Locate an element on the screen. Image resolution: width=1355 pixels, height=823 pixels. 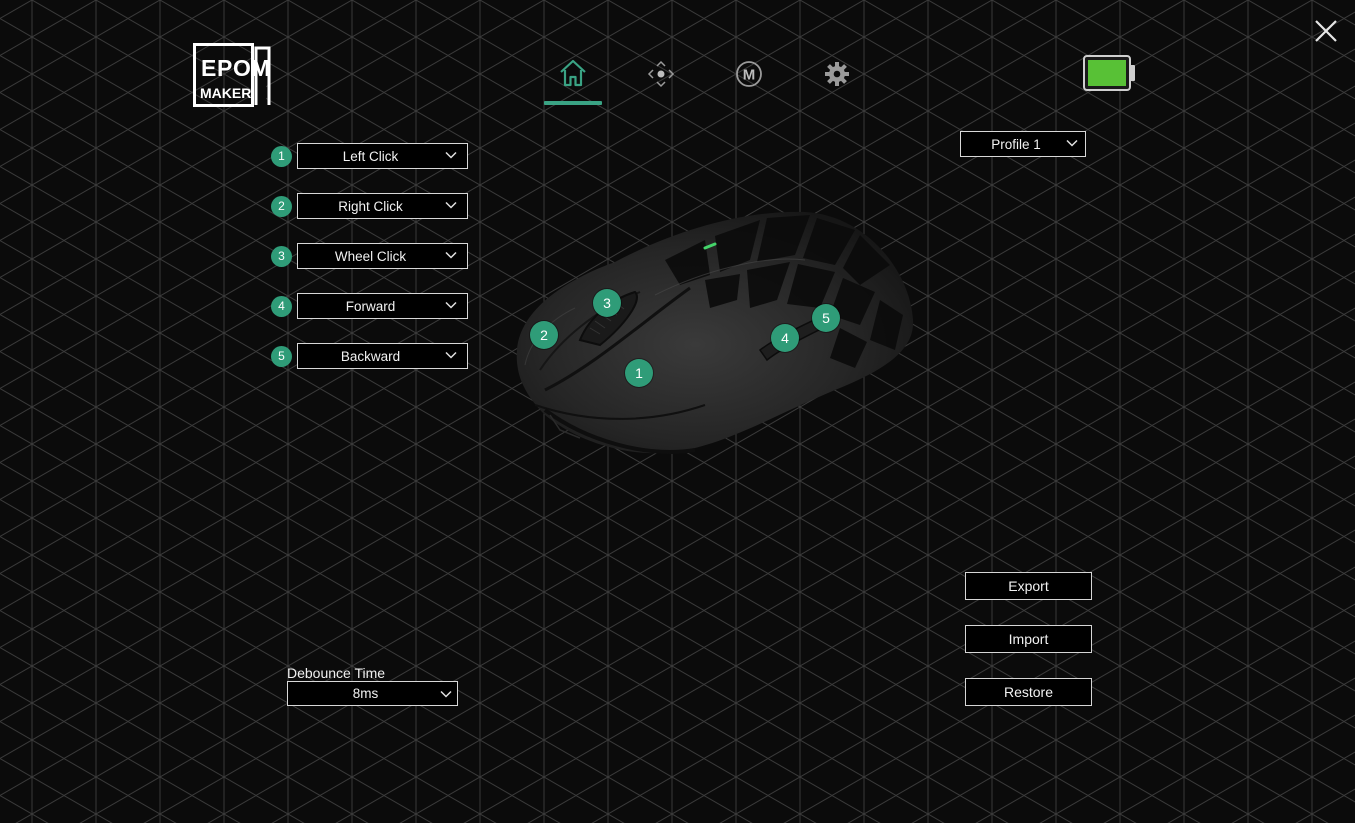
button-number-badge: 2 is located at coordinates (281, 206).